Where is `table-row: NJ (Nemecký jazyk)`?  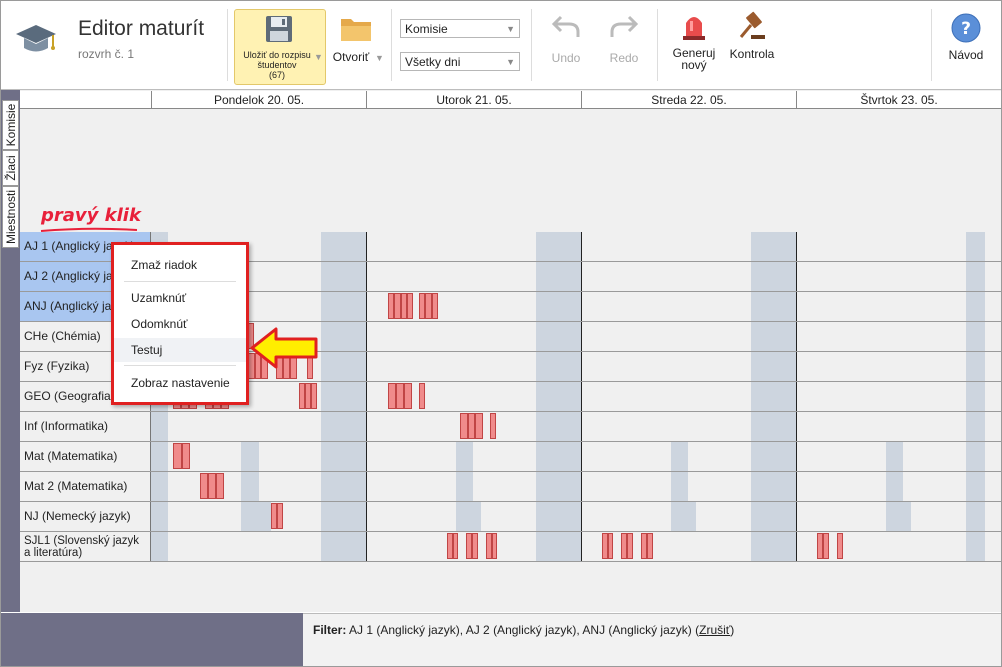 table-row: NJ (Nemecký jazyk) is located at coordinates (510, 517).